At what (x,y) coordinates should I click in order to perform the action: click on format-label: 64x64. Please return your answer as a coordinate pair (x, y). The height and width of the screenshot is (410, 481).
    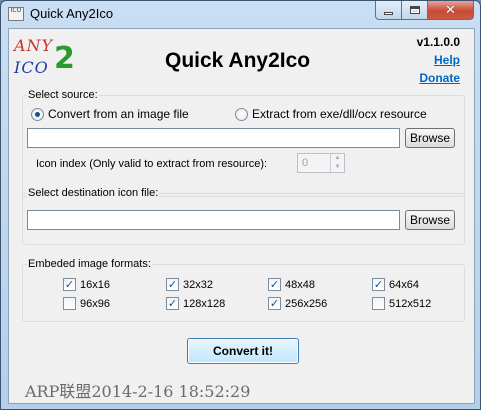
    Looking at the image, I should click on (404, 284).